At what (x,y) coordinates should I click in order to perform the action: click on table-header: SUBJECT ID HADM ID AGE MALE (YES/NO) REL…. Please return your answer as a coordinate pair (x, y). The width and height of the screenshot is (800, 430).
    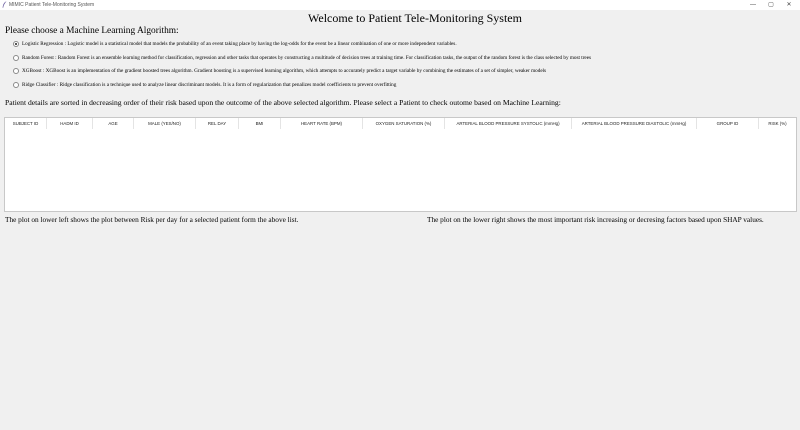
    Looking at the image, I should click on (400, 123).